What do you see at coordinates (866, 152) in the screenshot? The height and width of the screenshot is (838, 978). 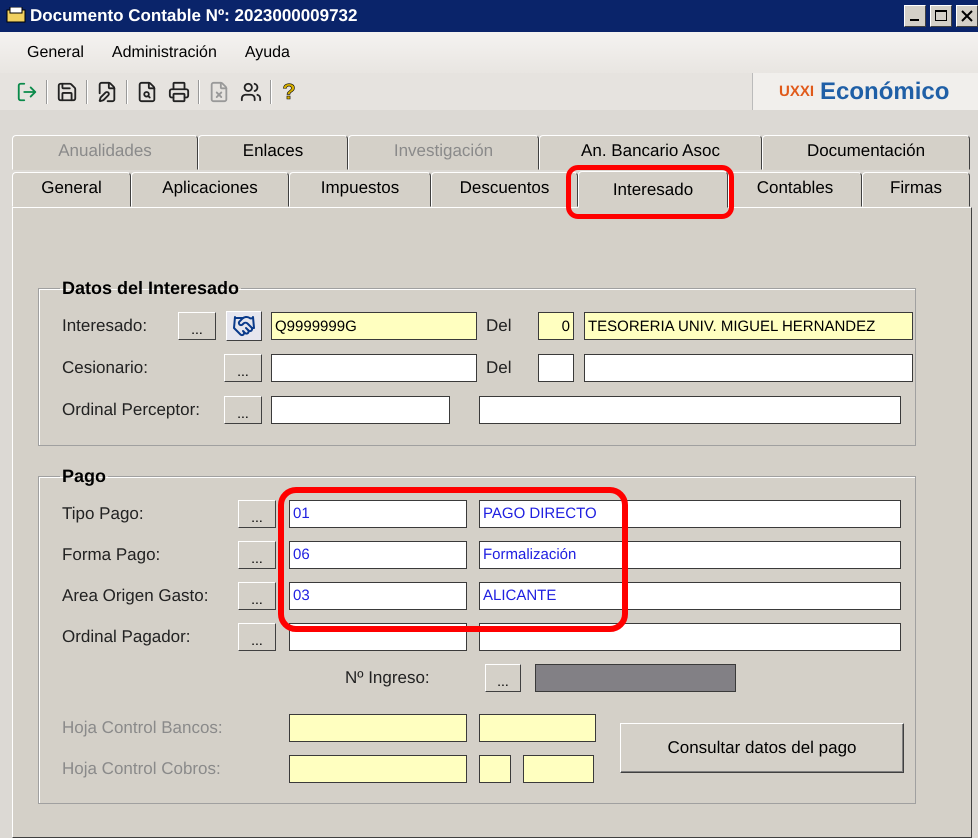 I see `tab: Documentación` at bounding box center [866, 152].